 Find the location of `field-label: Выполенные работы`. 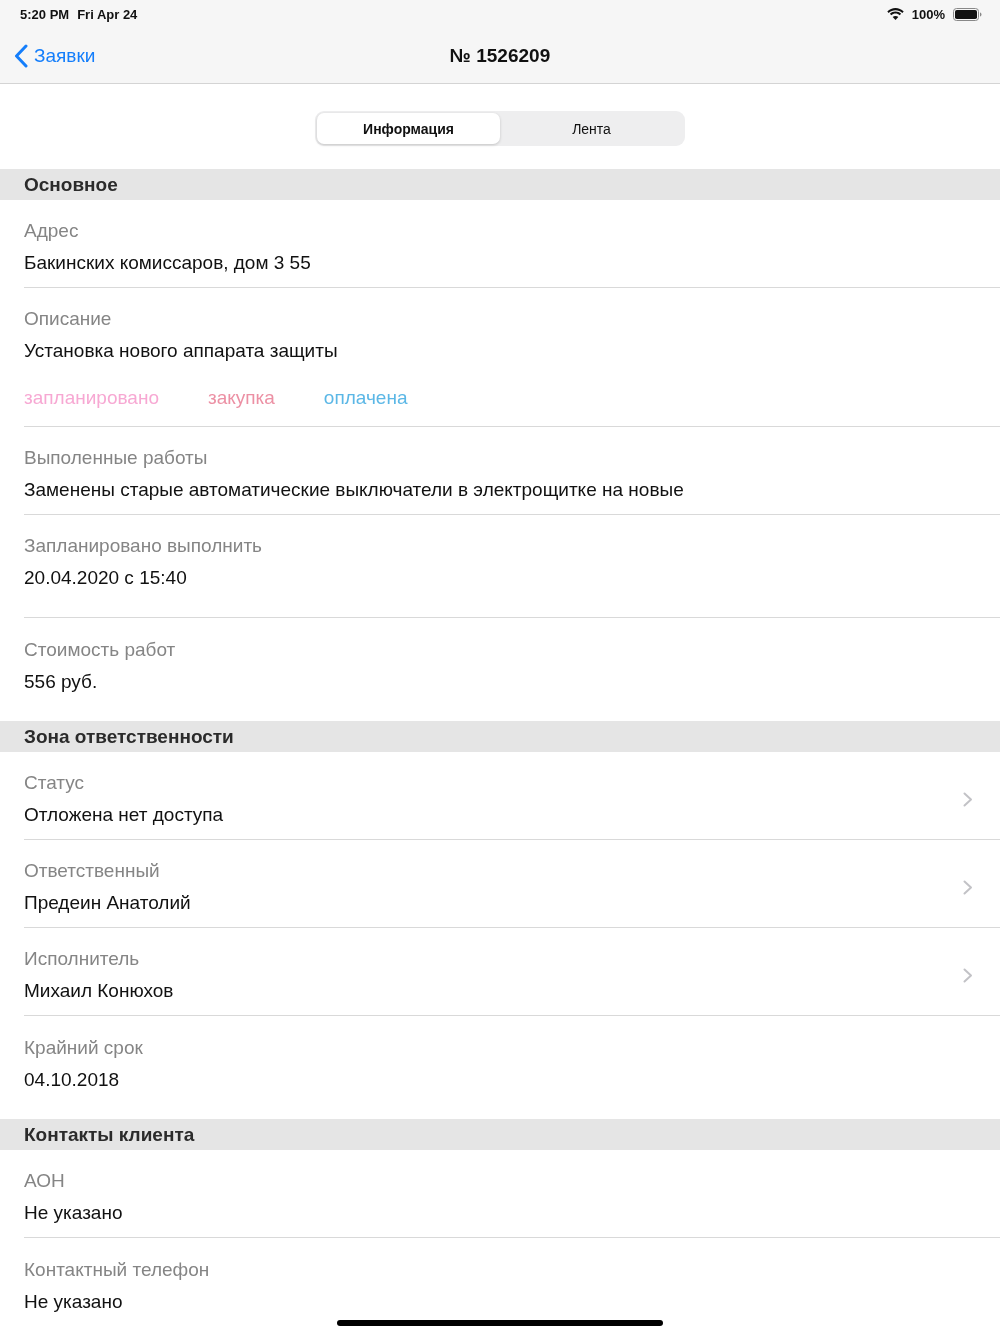

field-label: Выполенные работы is located at coordinates (116, 458).